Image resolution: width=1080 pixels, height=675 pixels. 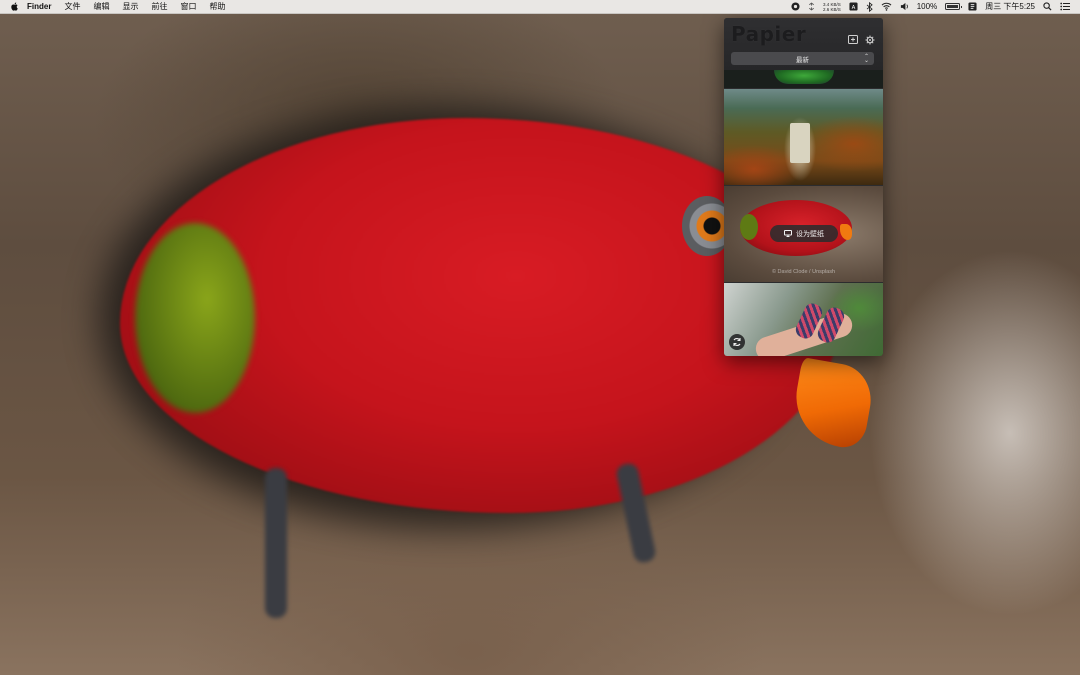 I want to click on set-wallpaper-button: 设为壁纸, so click(x=804, y=233).